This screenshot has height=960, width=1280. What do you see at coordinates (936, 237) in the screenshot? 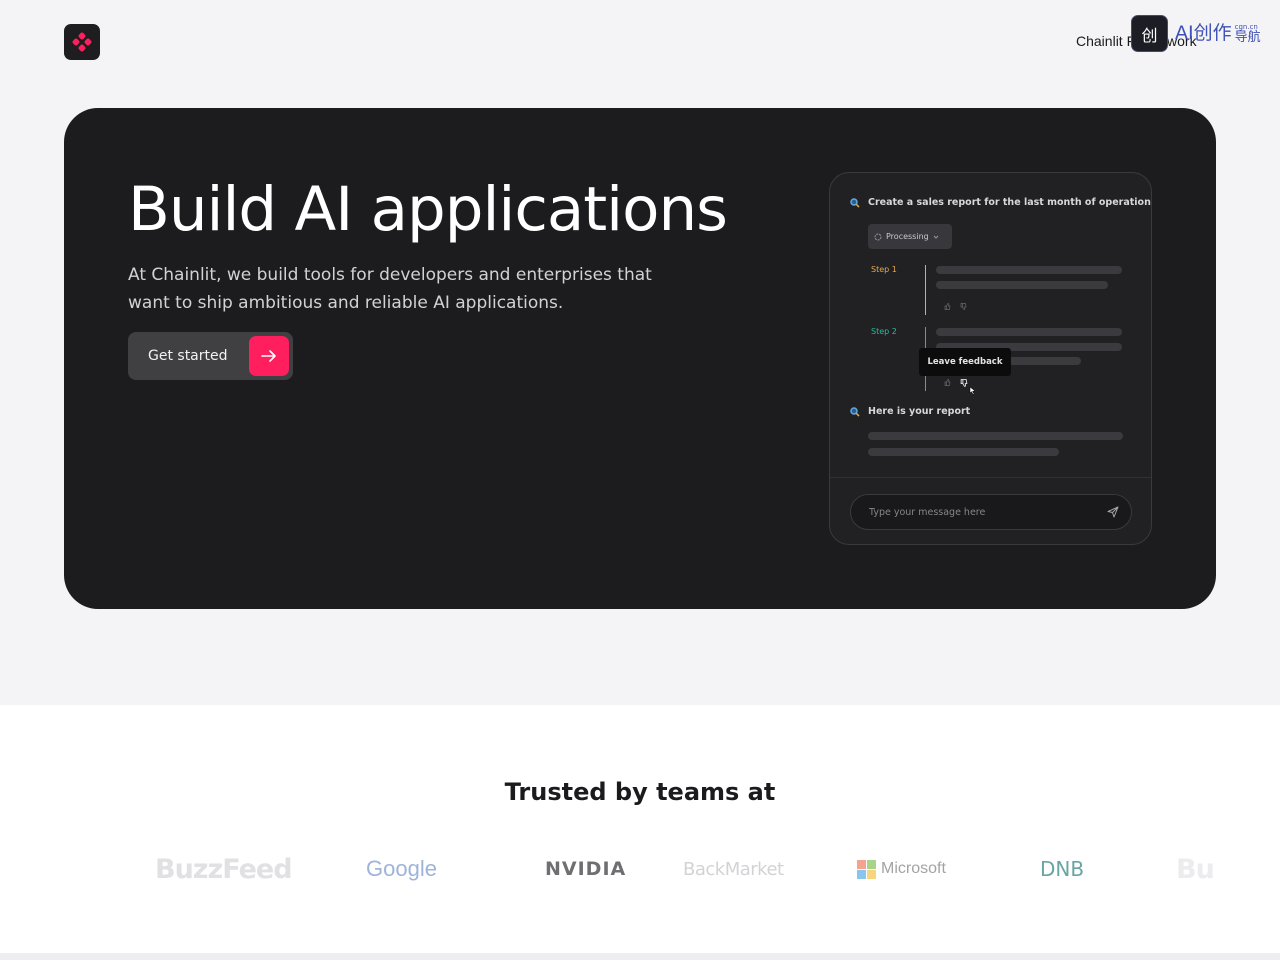
I see `chevron-down-icon` at bounding box center [936, 237].